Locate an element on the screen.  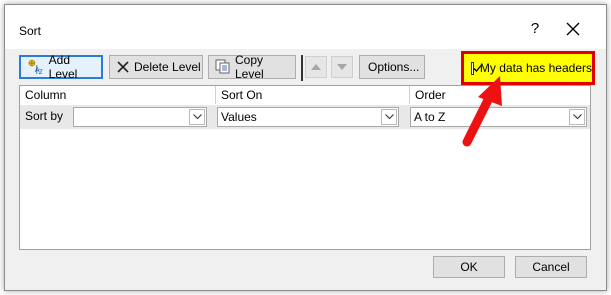
delete-level-label: Delete Level is located at coordinates (167, 67).